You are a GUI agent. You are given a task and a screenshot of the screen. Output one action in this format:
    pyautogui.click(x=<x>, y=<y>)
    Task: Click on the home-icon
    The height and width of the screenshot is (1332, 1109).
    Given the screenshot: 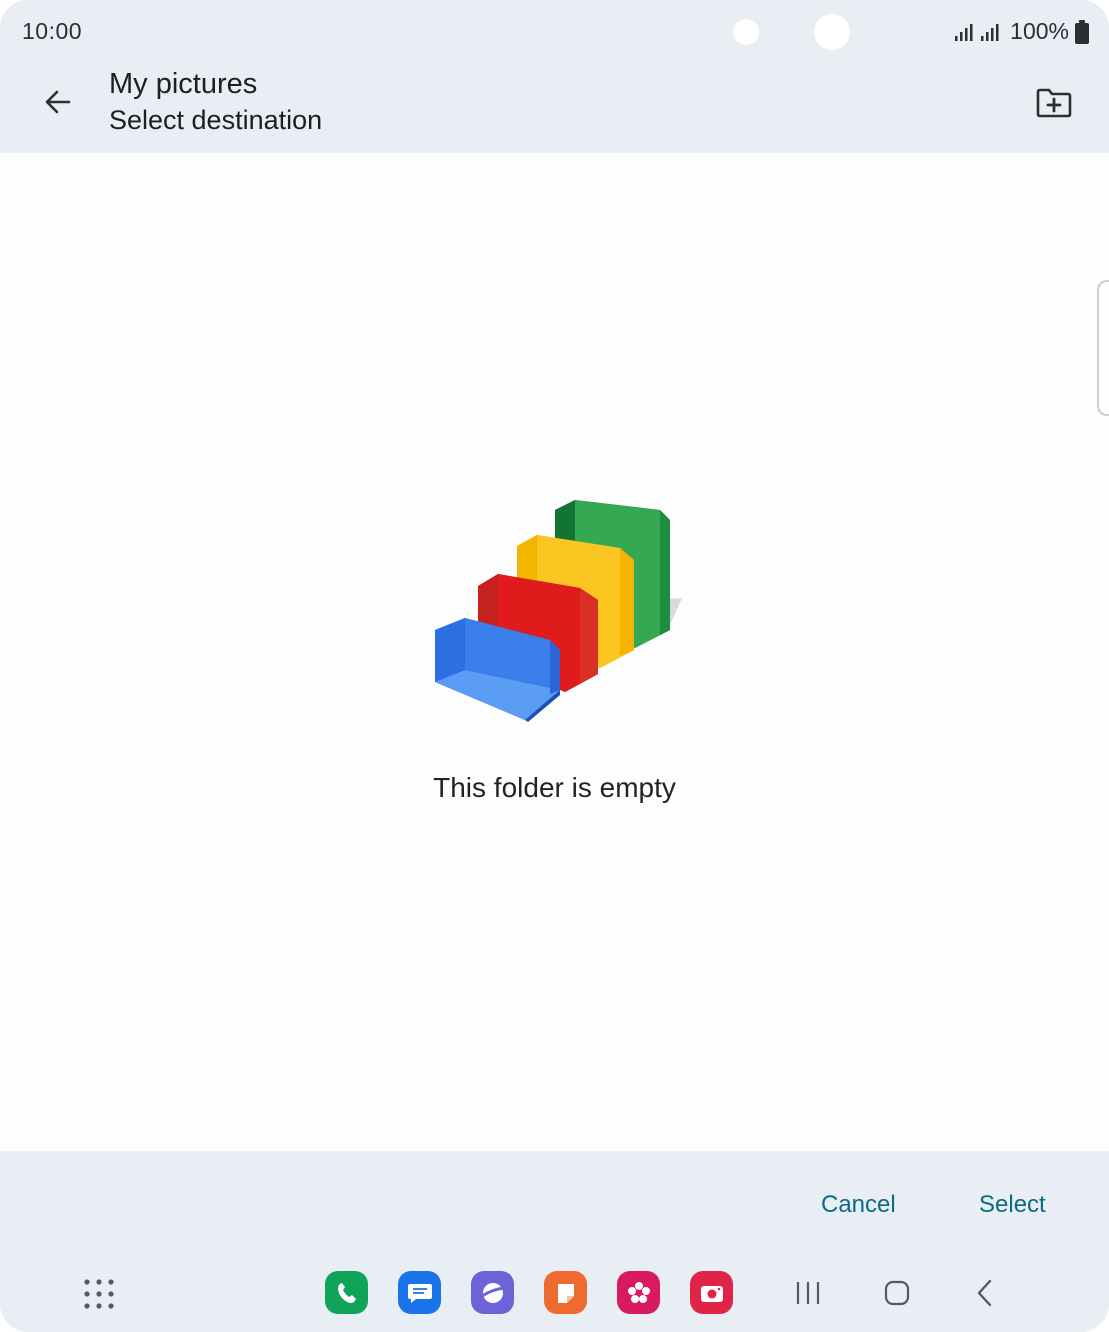 What is the action you would take?
    pyautogui.click(x=897, y=1293)
    